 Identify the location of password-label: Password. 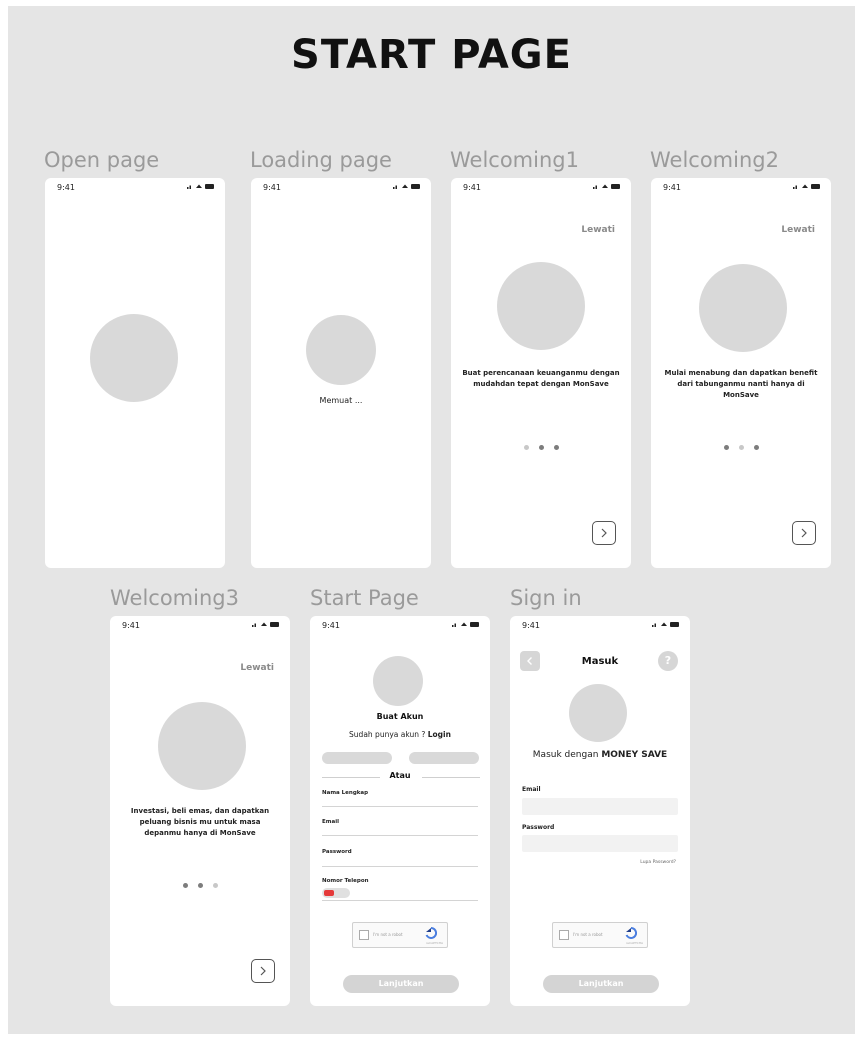
(538, 827).